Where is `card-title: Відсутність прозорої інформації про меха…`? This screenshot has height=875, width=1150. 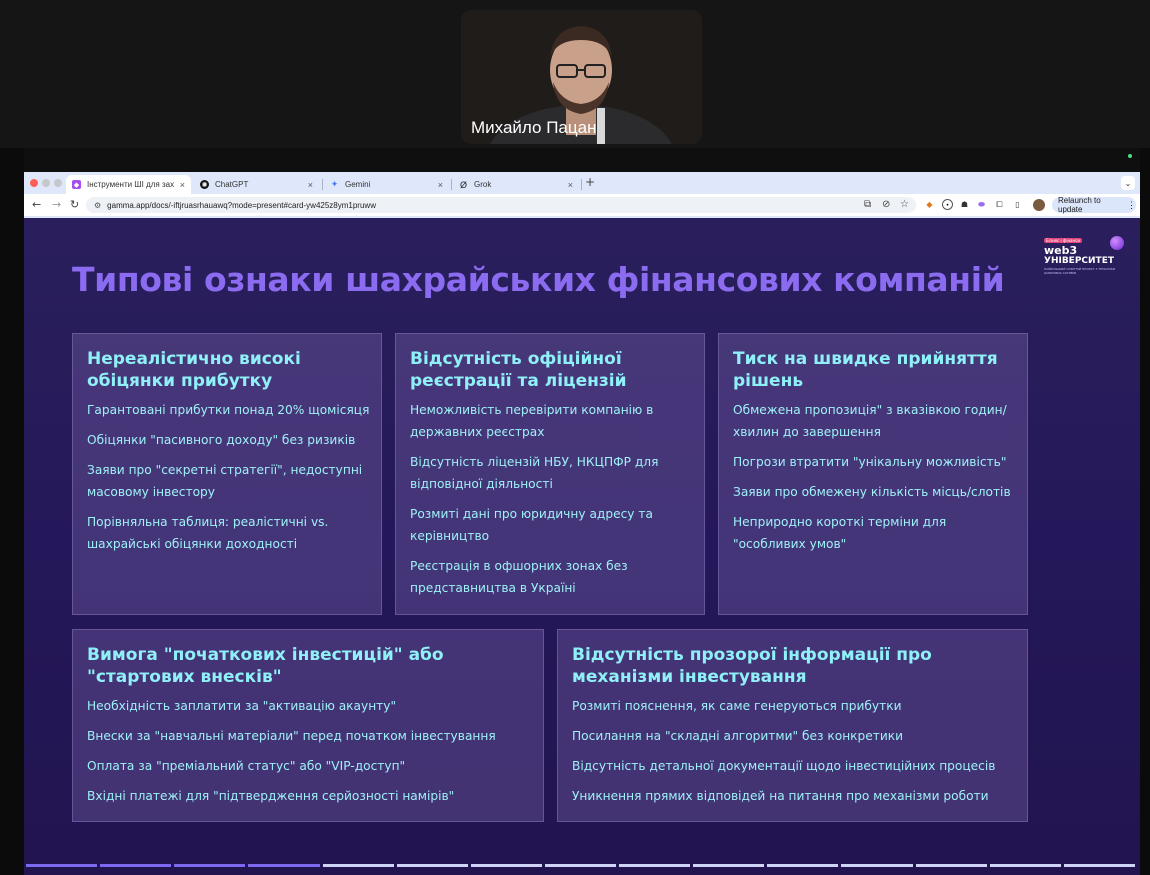
card-title: Відсутність прозорої інформації про меха… is located at coordinates (752, 666).